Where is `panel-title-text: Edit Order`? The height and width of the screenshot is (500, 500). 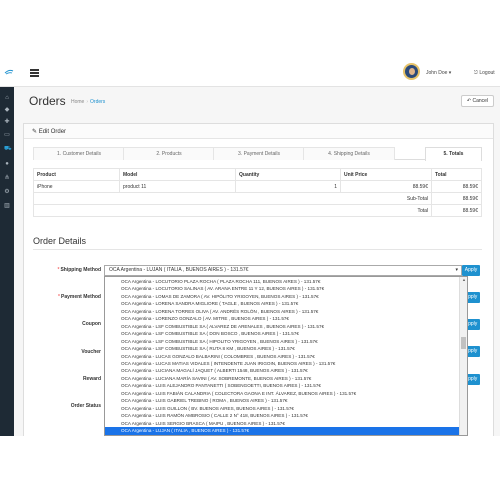
panel-title-text: Edit Order is located at coordinates (52, 132).